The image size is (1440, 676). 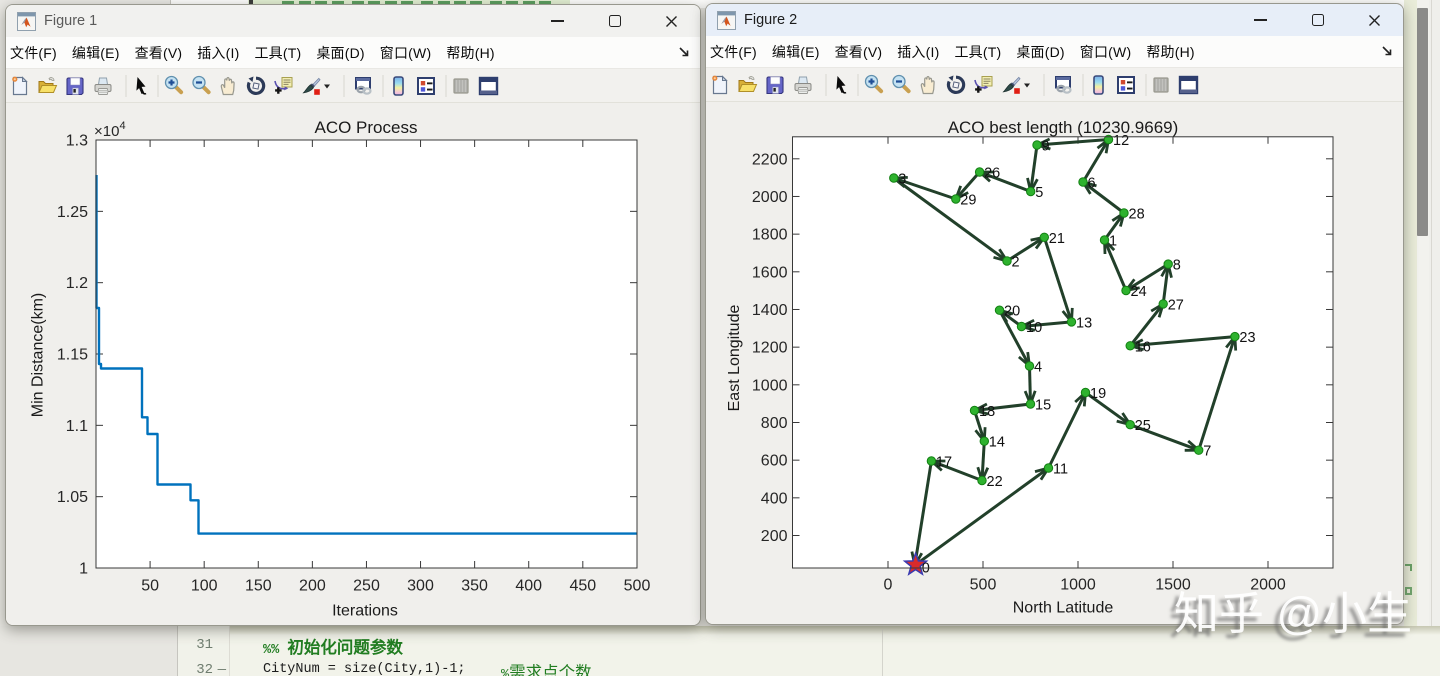 What do you see at coordinates (1060, 470) in the screenshot?
I see `svg-text: 11` at bounding box center [1060, 470].